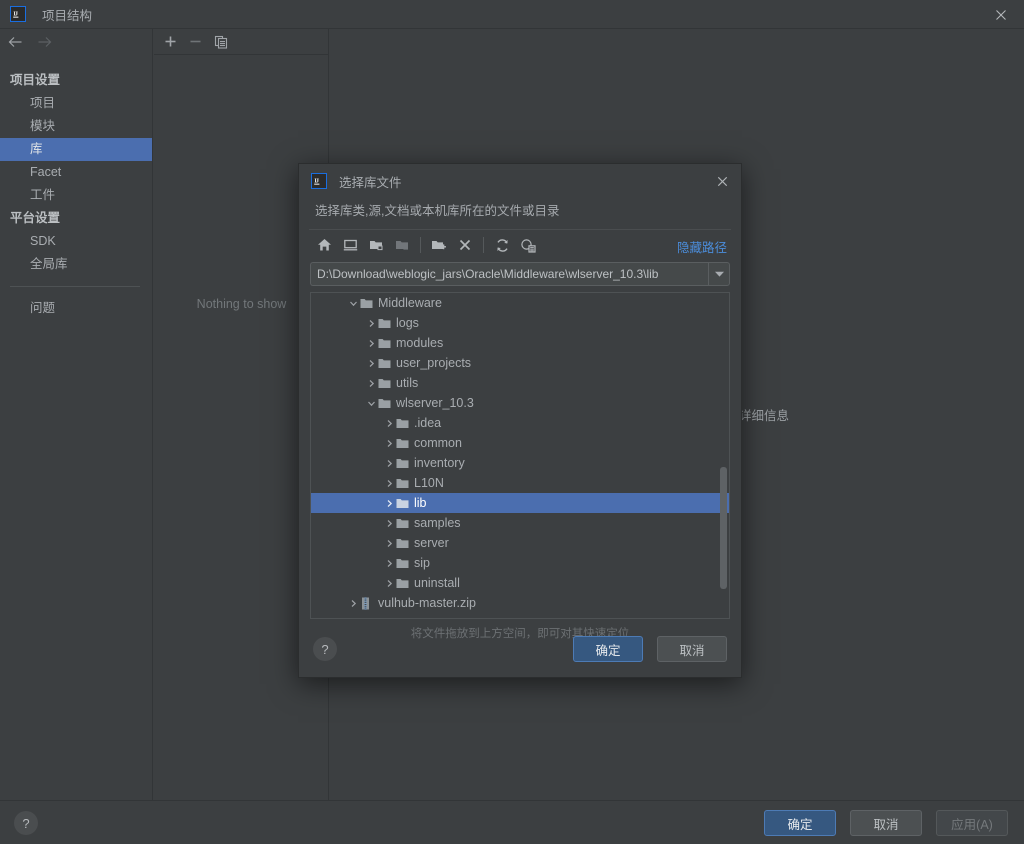 Image resolution: width=1024 pixels, height=844 pixels. What do you see at coordinates (407, 323) in the screenshot?
I see `tree-row-label: logs` at bounding box center [407, 323].